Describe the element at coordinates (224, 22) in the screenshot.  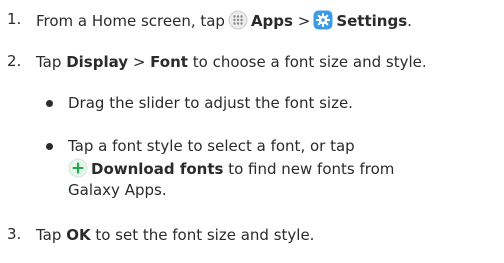
I see `step-text: From a Home screen, tap Apps > Settings.` at that location.